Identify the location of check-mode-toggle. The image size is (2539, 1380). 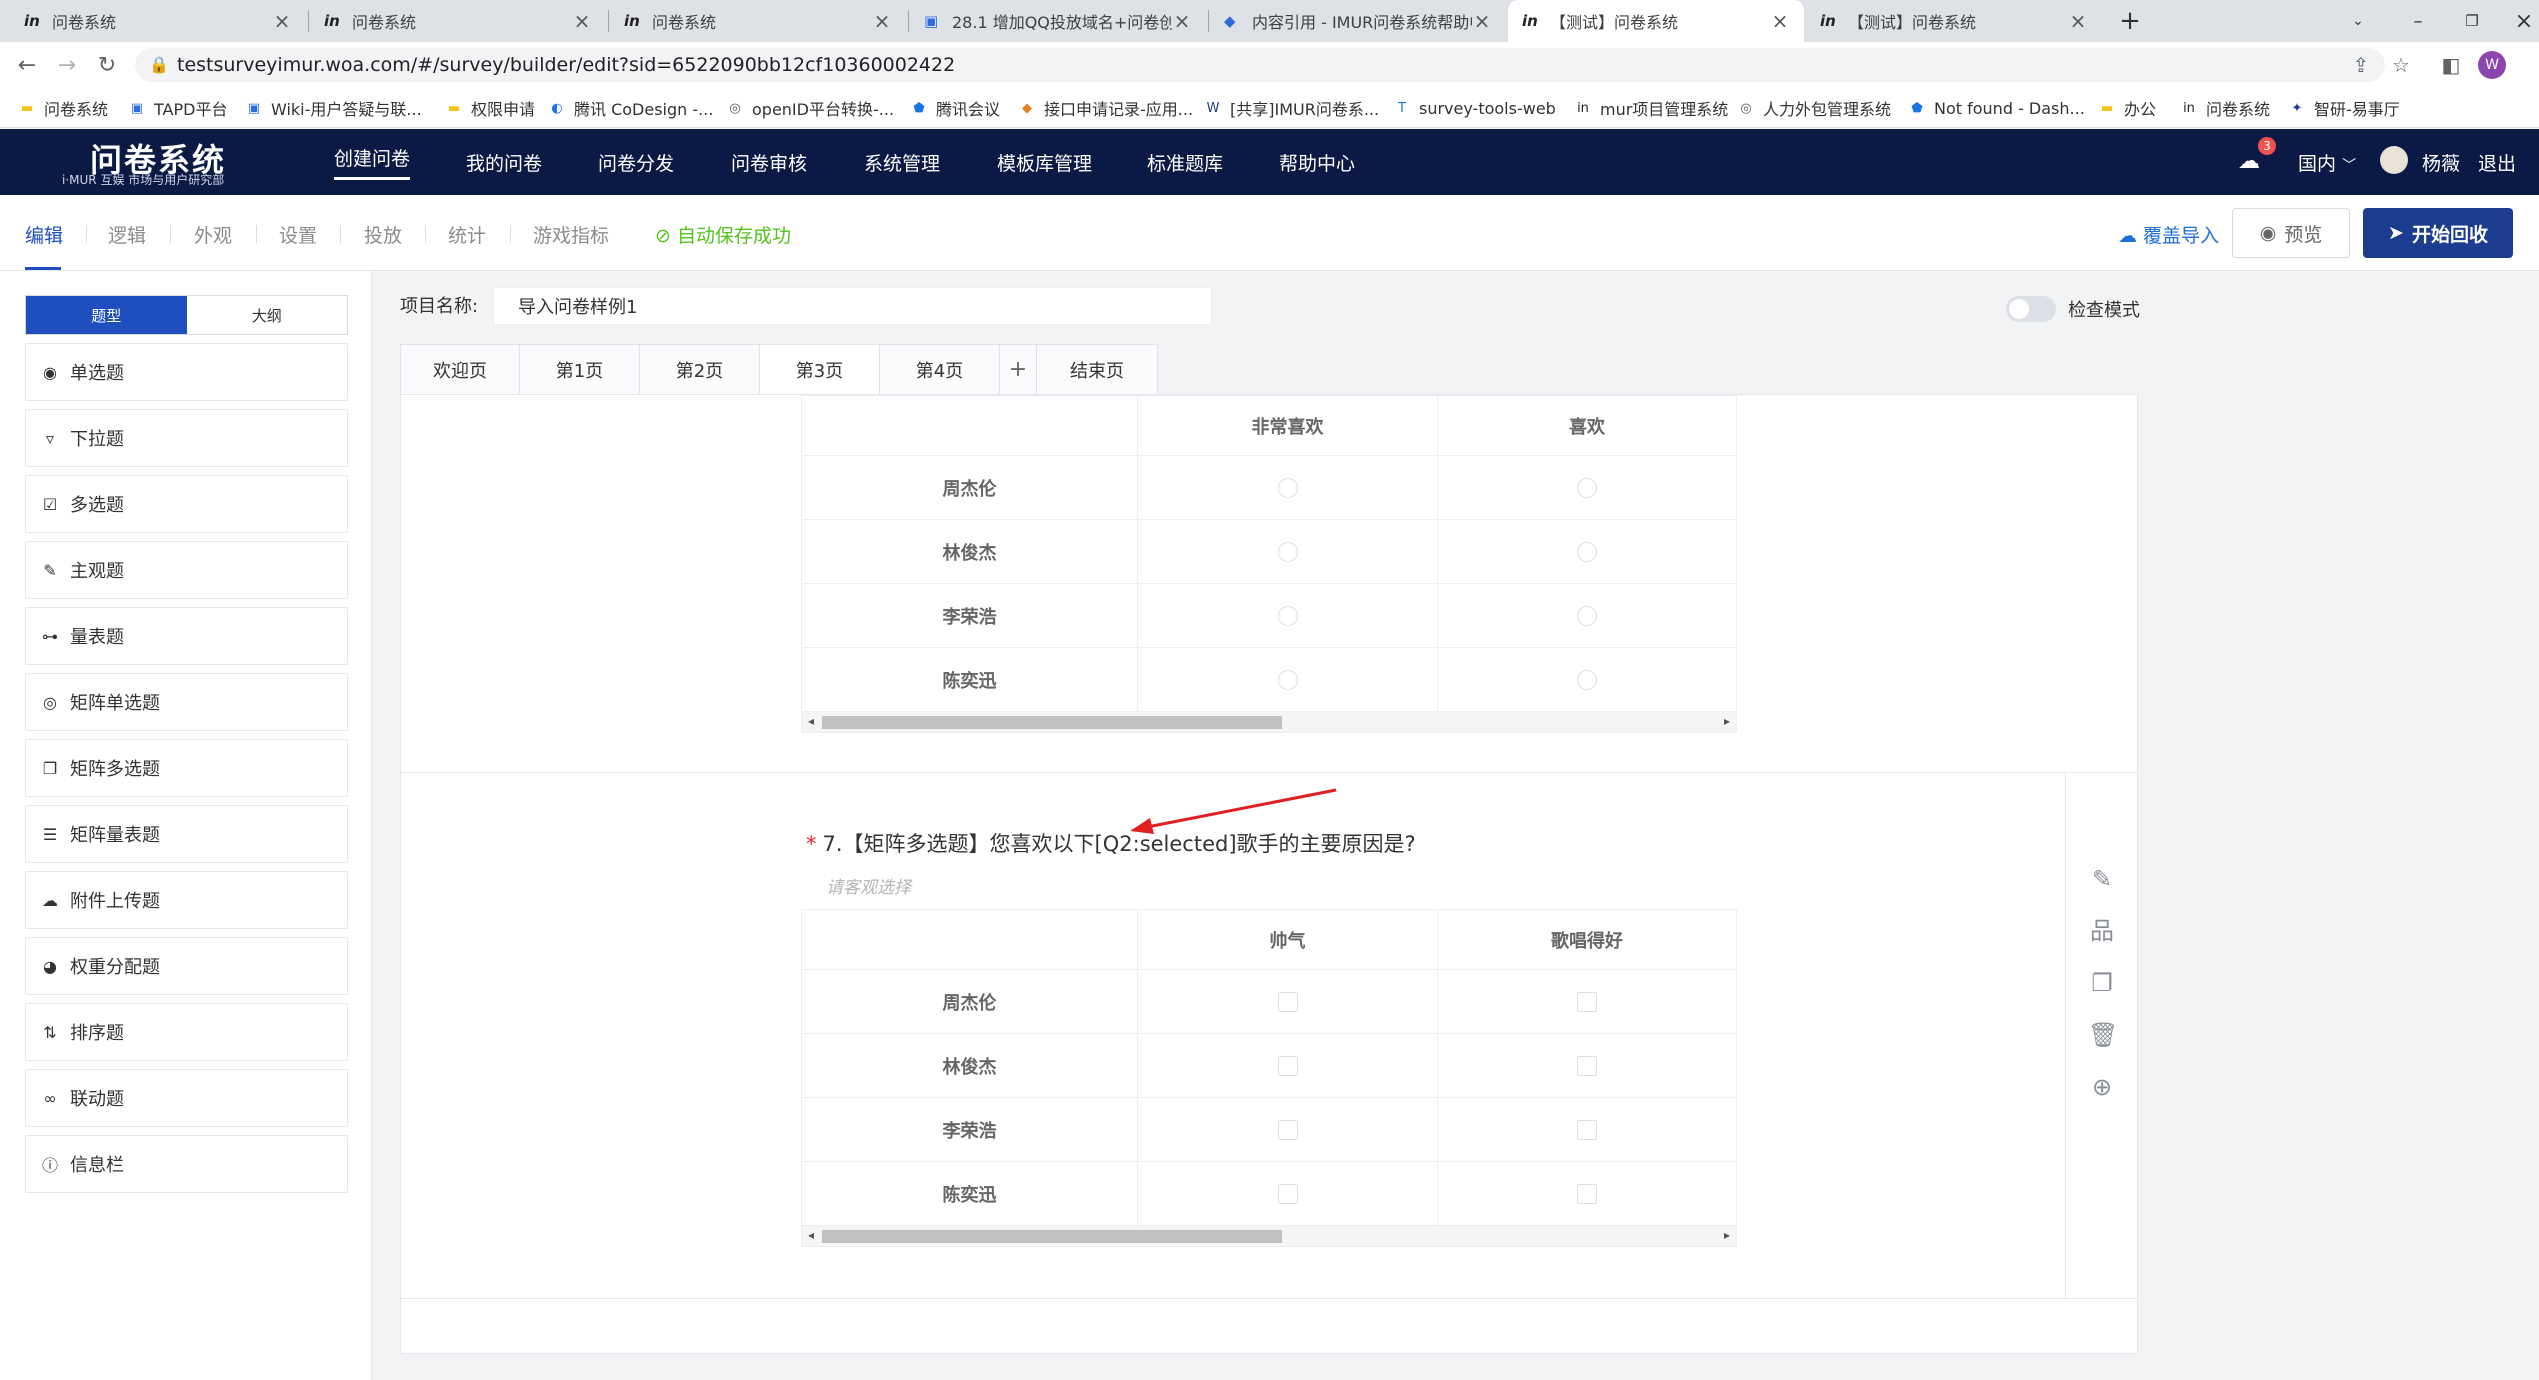
(2031, 309).